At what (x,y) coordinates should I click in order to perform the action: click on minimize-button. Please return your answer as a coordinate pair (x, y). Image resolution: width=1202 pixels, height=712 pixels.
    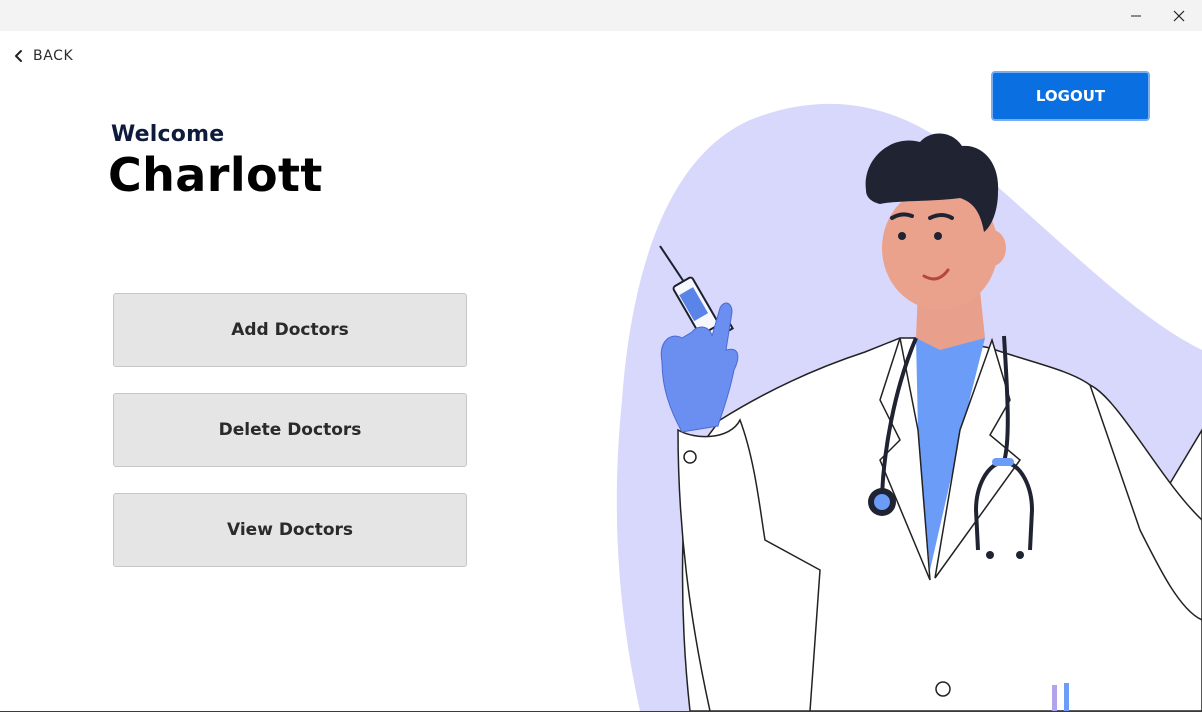
    Looking at the image, I should click on (1136, 15).